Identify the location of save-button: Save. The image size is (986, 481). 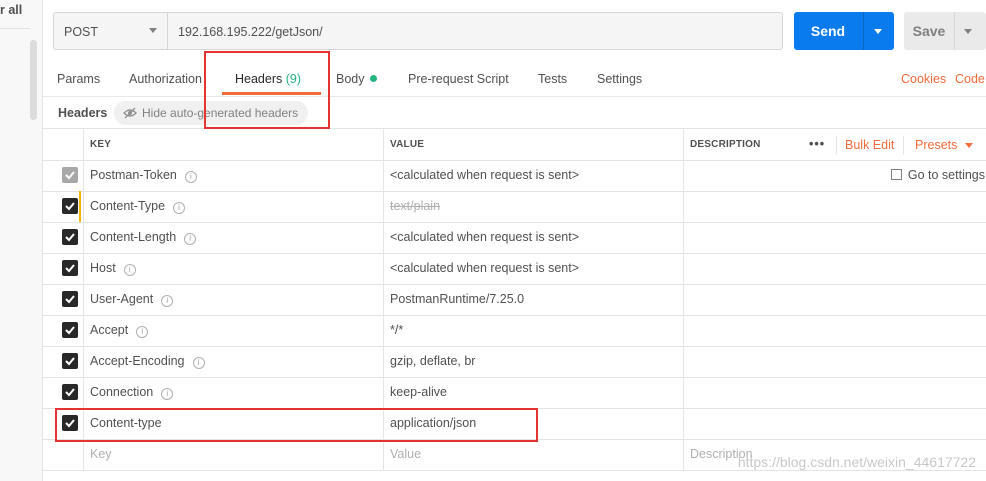
(945, 31).